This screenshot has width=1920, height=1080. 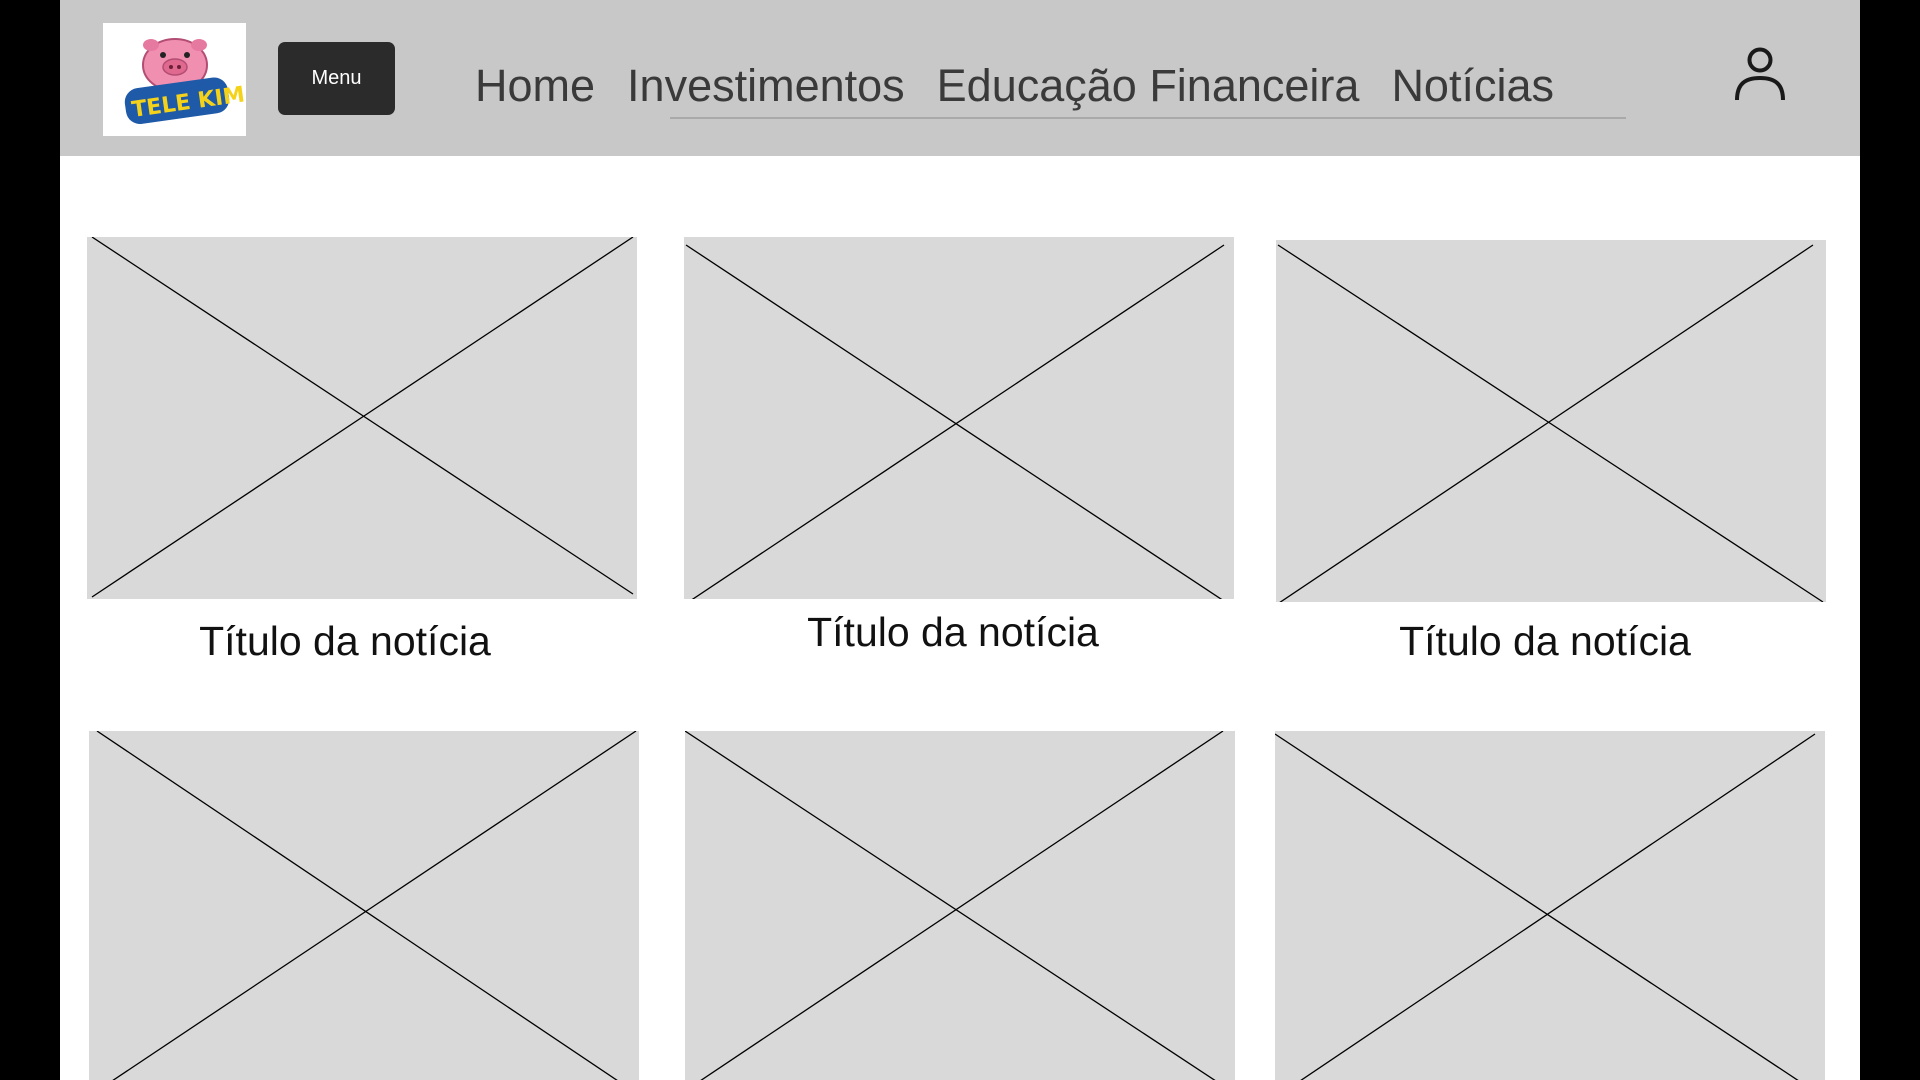 What do you see at coordinates (185, 81) in the screenshot?
I see `pig-logo-icon: TELE KIM` at bounding box center [185, 81].